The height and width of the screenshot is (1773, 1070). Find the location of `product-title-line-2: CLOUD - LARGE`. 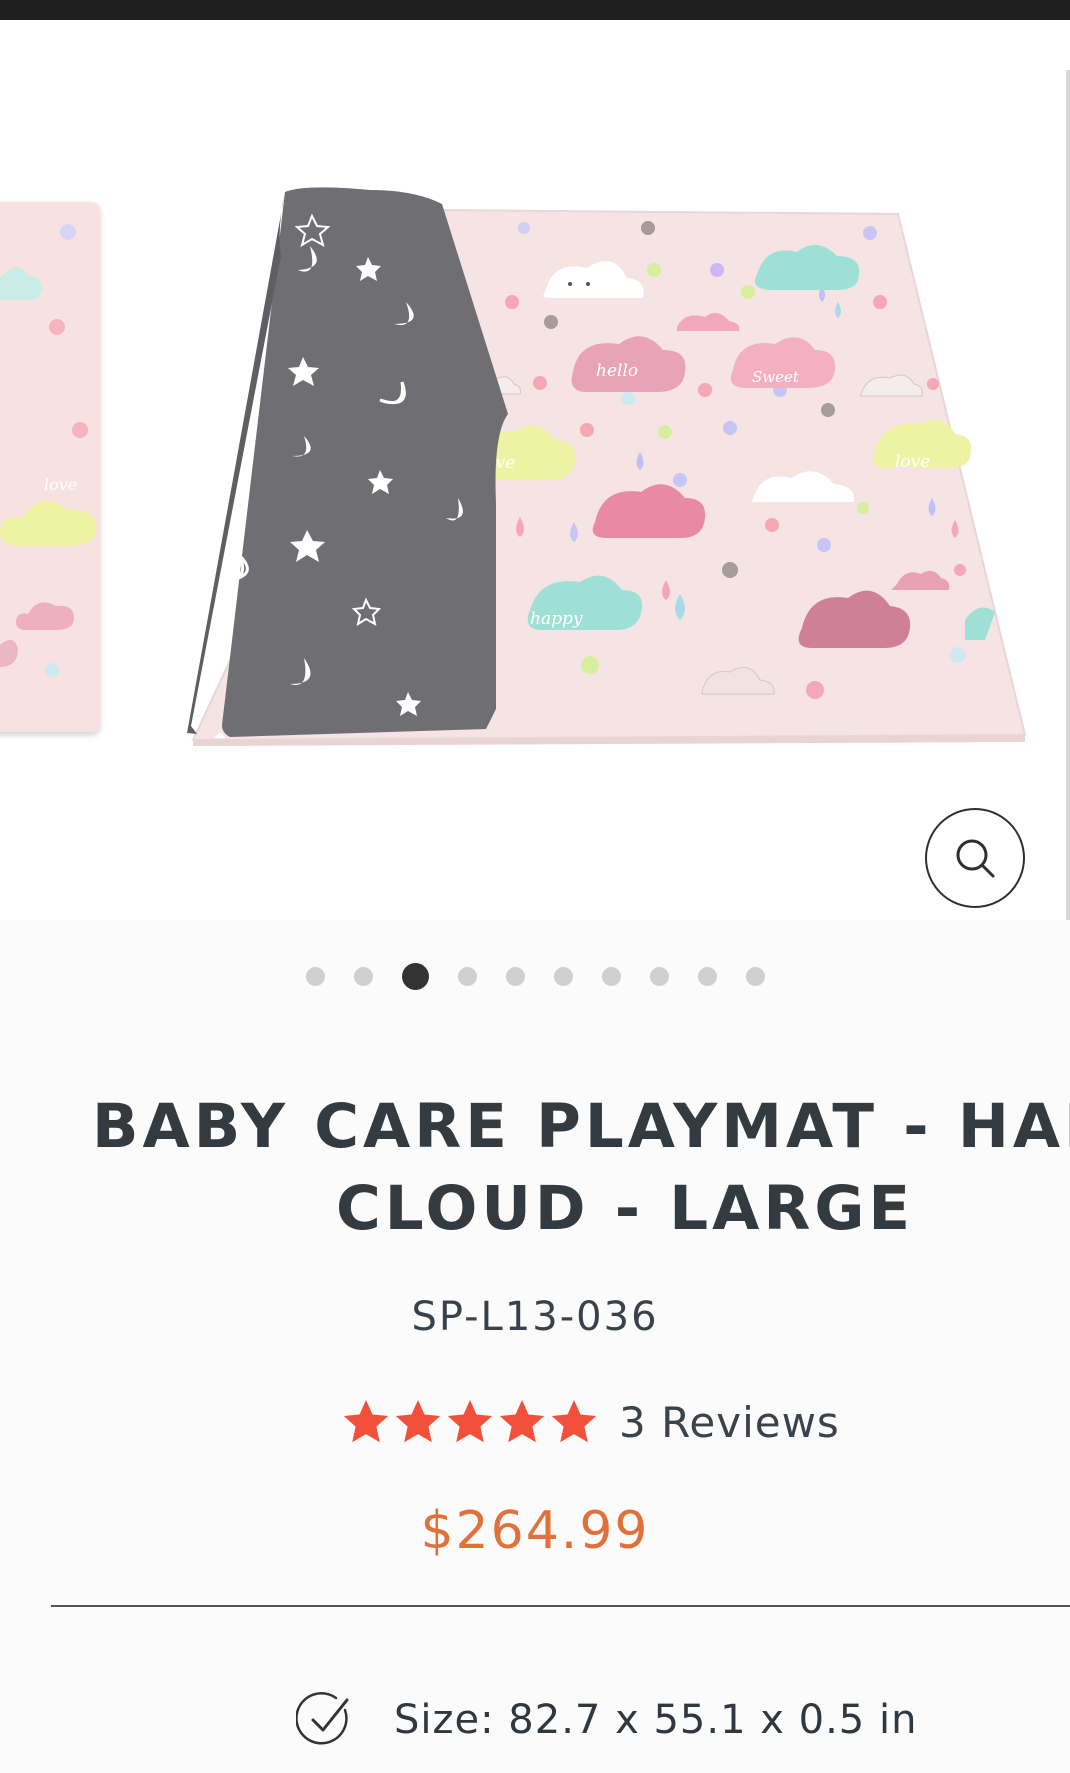

product-title-line-2: CLOUD - LARGE is located at coordinates (625, 1208).